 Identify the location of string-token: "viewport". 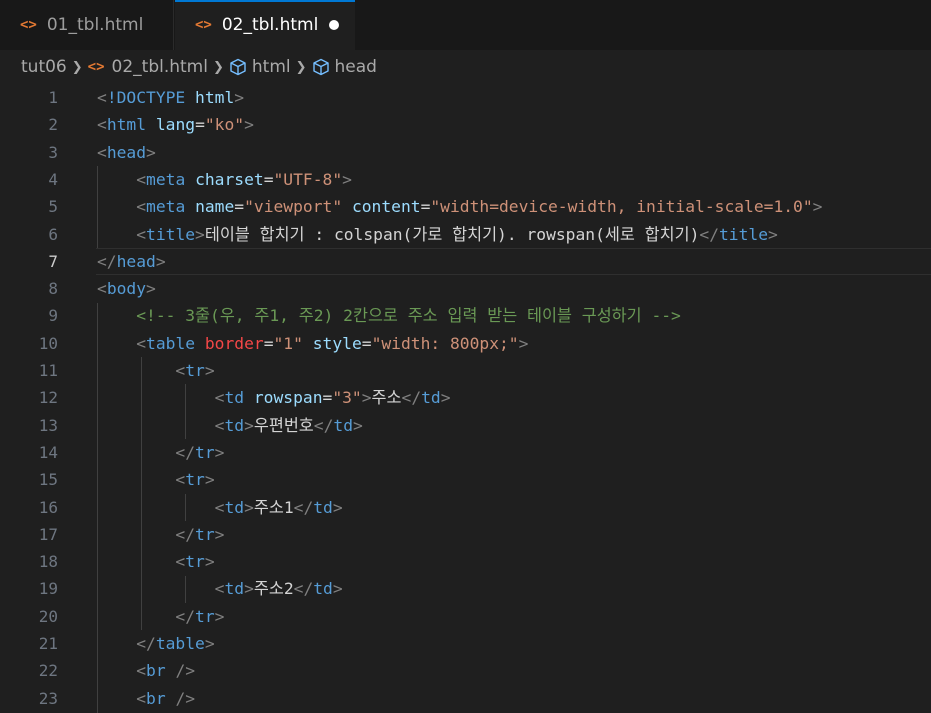
(293, 207).